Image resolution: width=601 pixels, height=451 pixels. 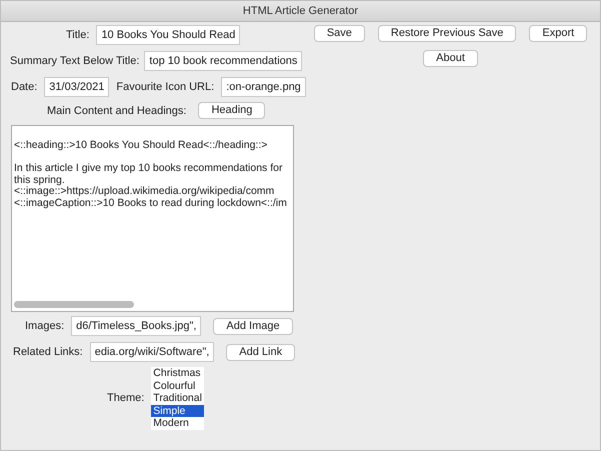 I want to click on window-title: HTML Article Generator, so click(x=300, y=11).